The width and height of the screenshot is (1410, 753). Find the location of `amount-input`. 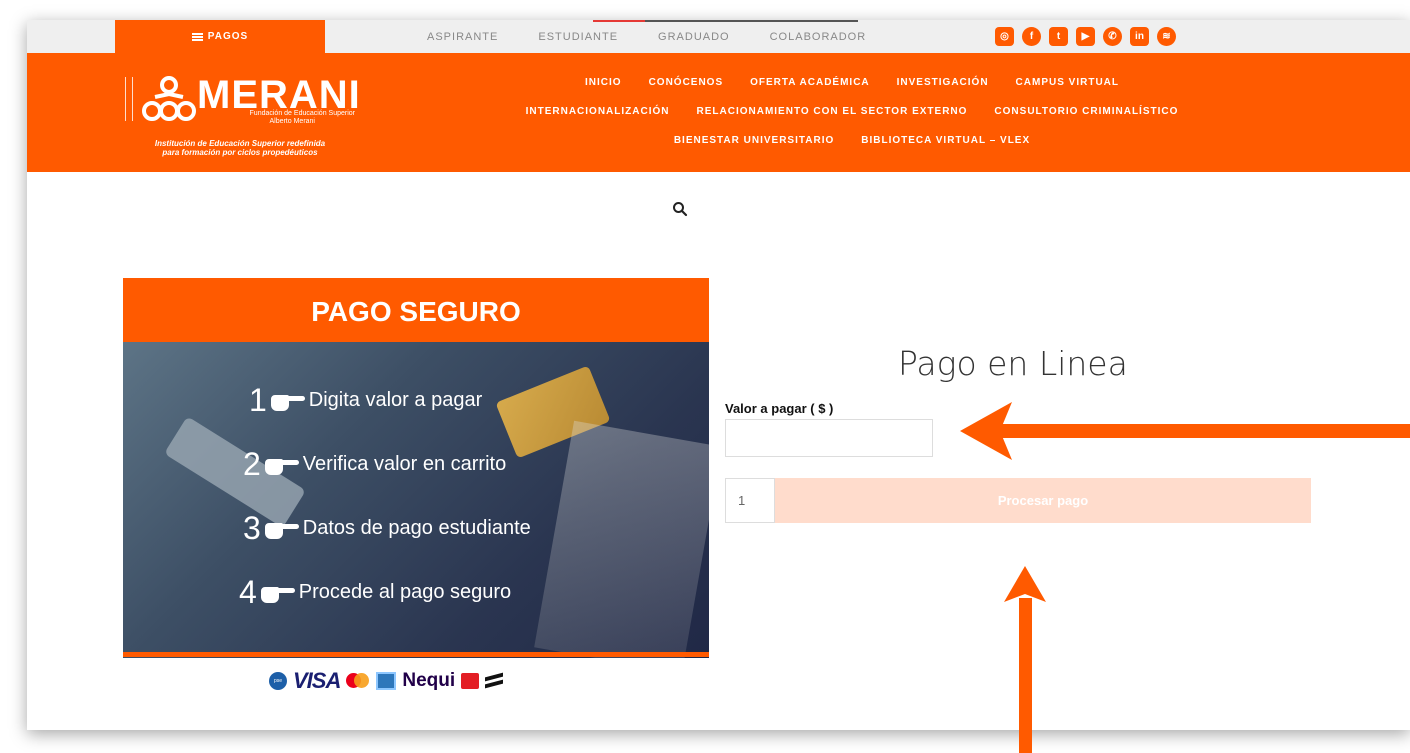

amount-input is located at coordinates (829, 438).